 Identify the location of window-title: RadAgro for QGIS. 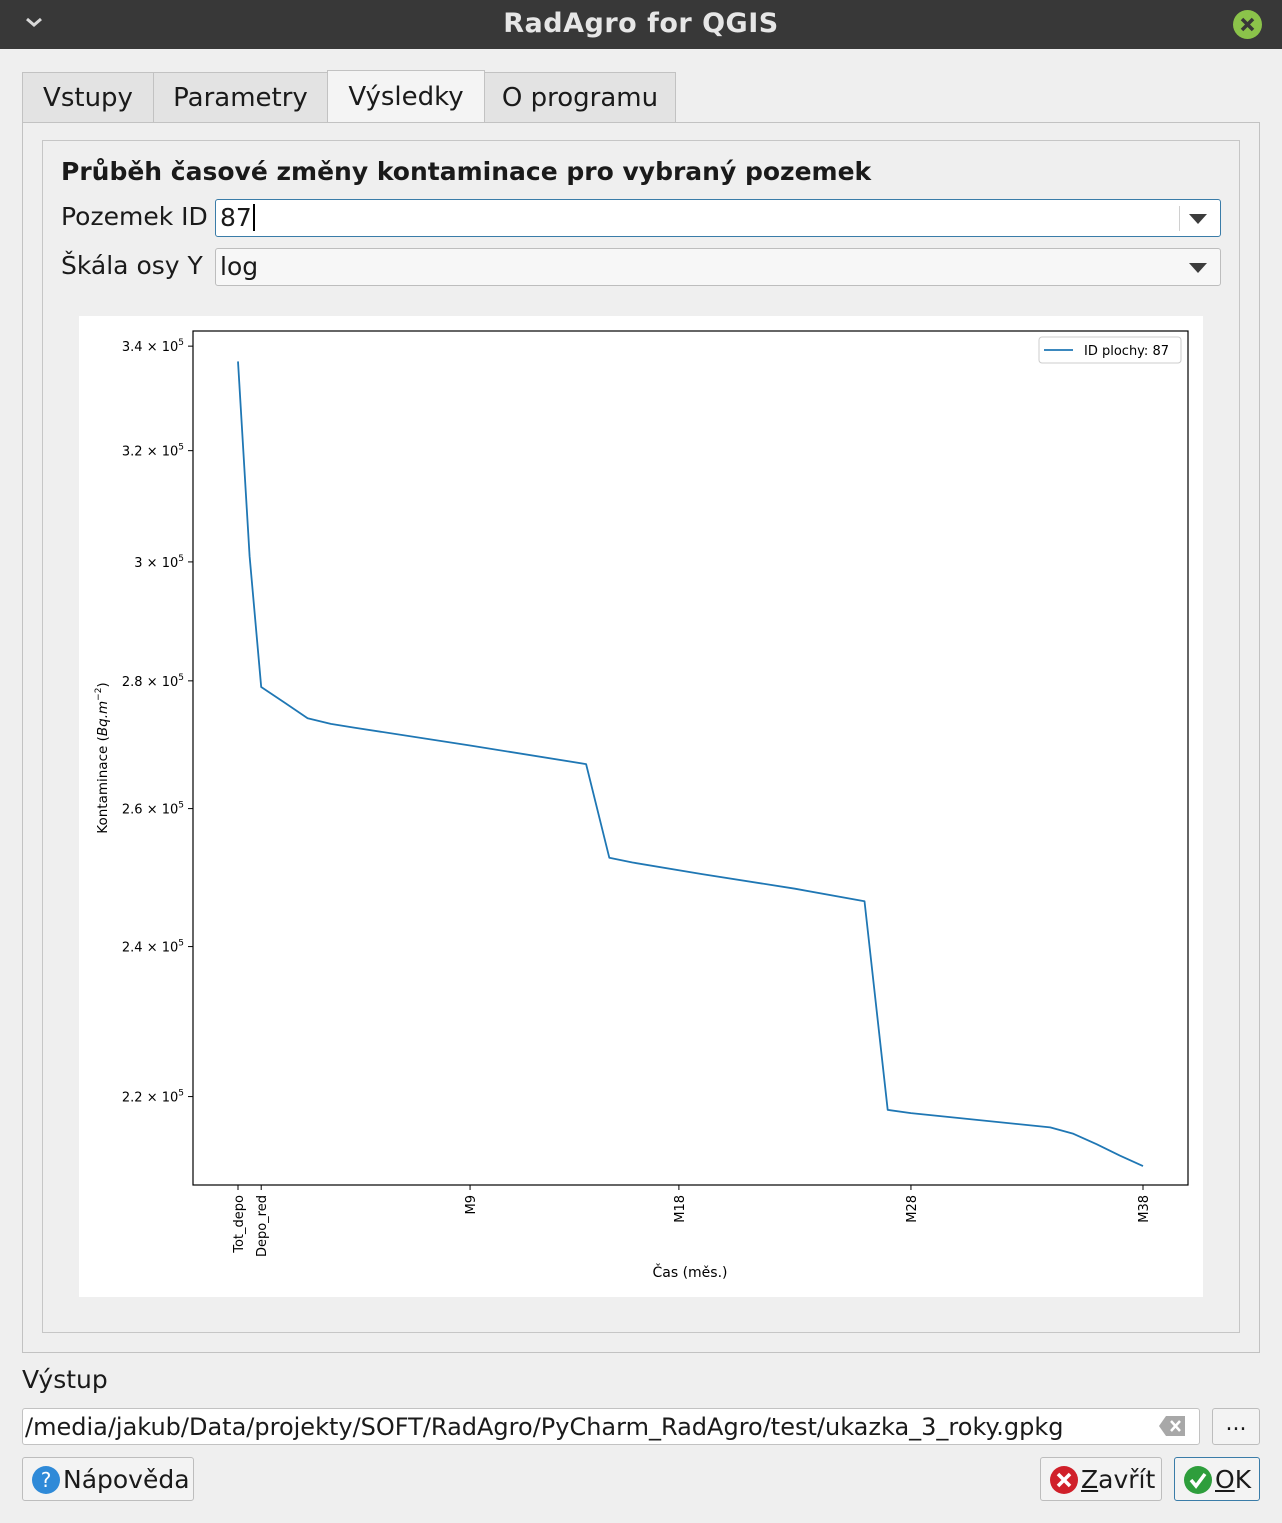
(641, 23).